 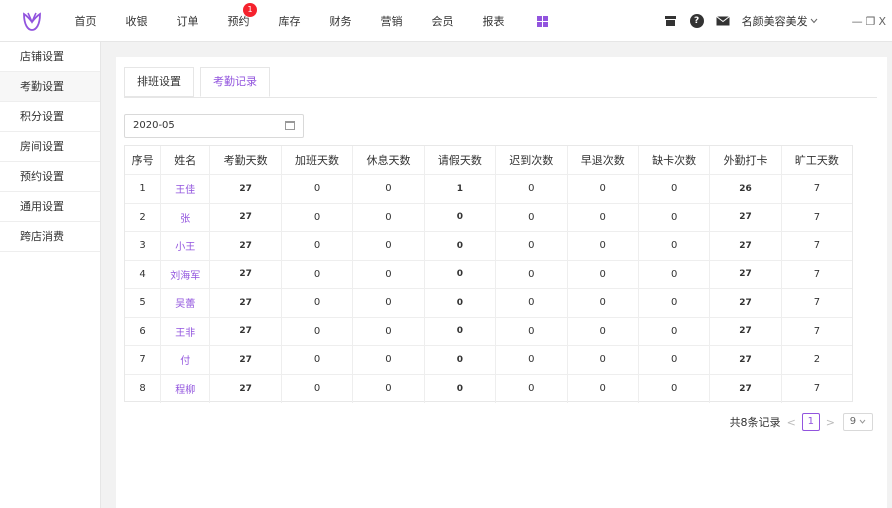 What do you see at coordinates (862, 421) in the screenshot?
I see `chevron-down-icon` at bounding box center [862, 421].